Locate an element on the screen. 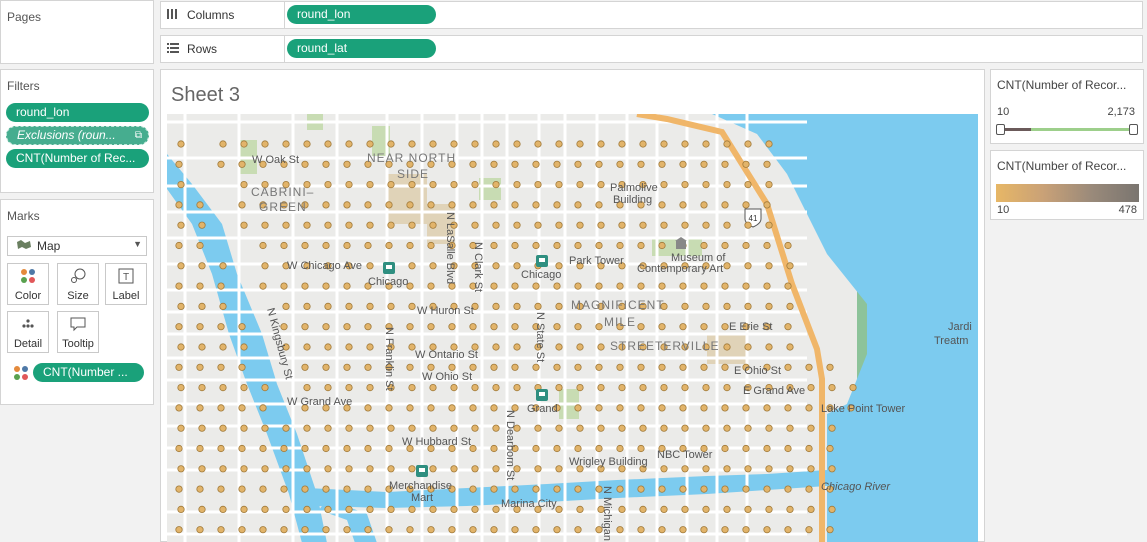 This screenshot has height=542, width=1147. detail-button: Detail is located at coordinates (28, 332).